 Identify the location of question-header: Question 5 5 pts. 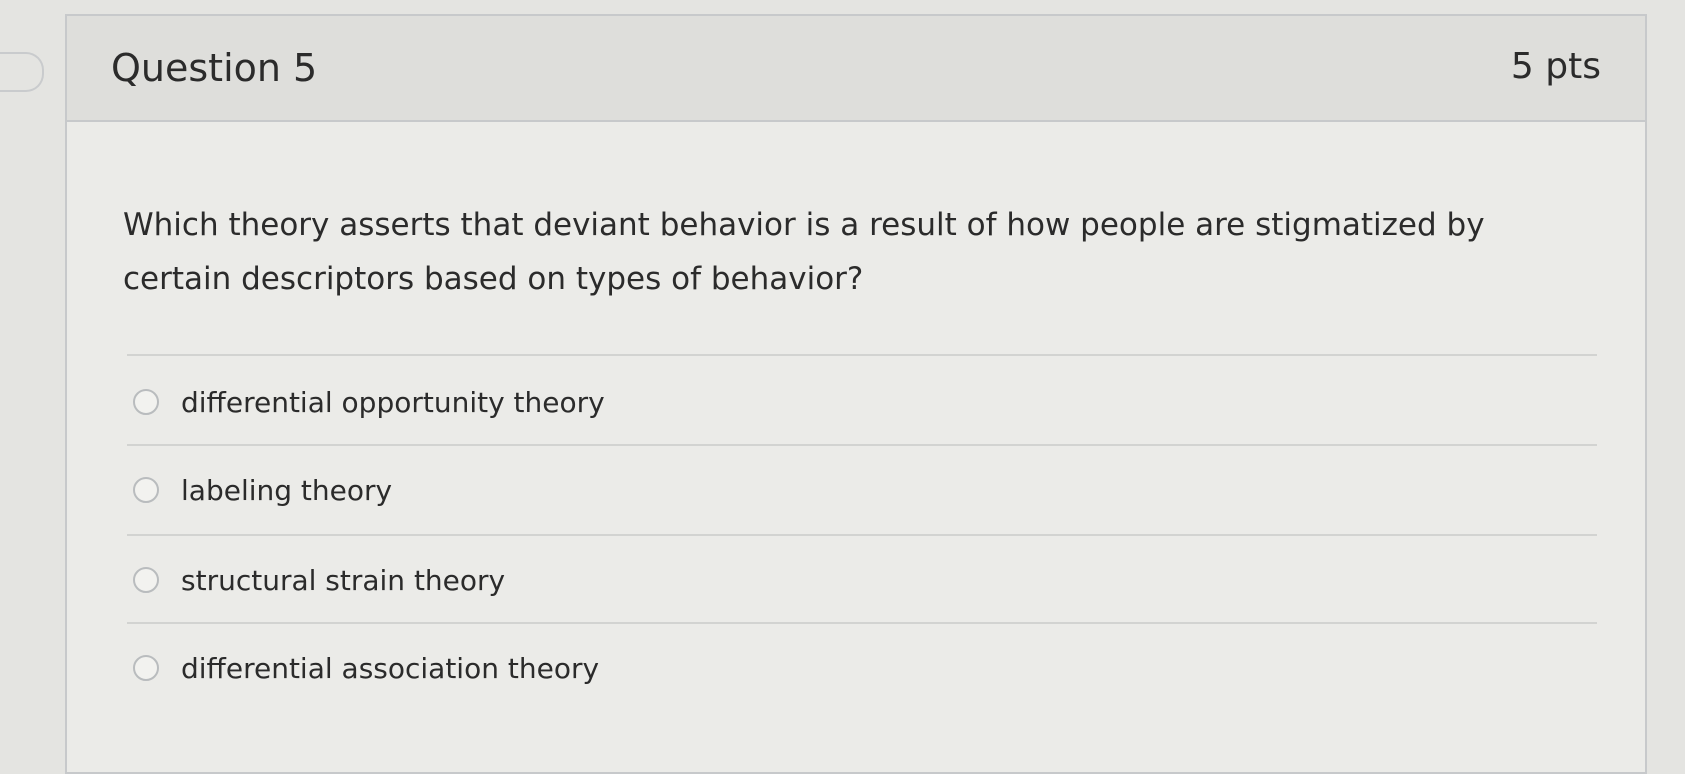
(856, 69).